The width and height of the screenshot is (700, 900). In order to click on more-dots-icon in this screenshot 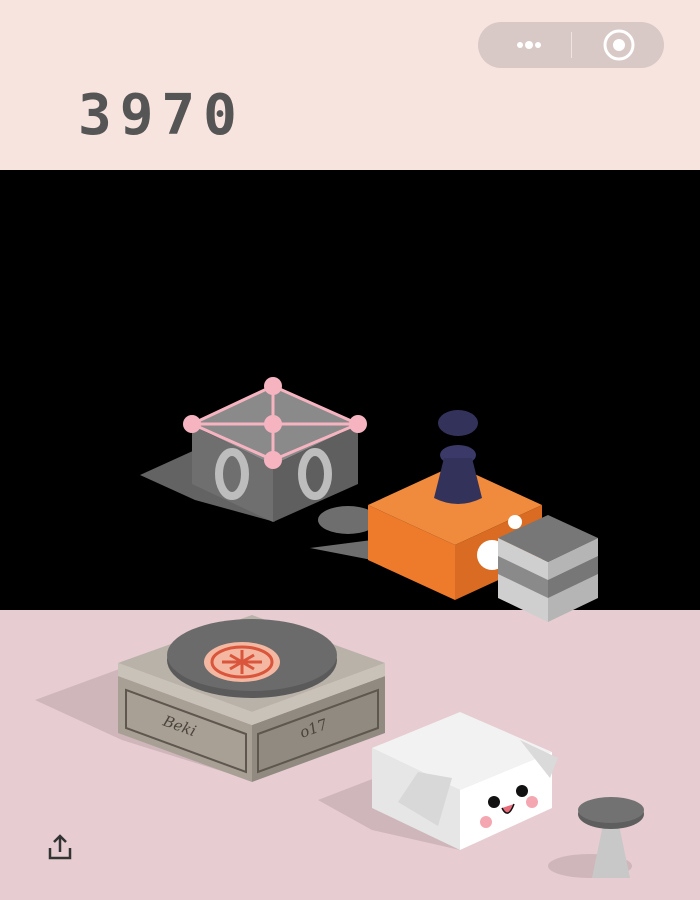, I will do `click(529, 45)`.